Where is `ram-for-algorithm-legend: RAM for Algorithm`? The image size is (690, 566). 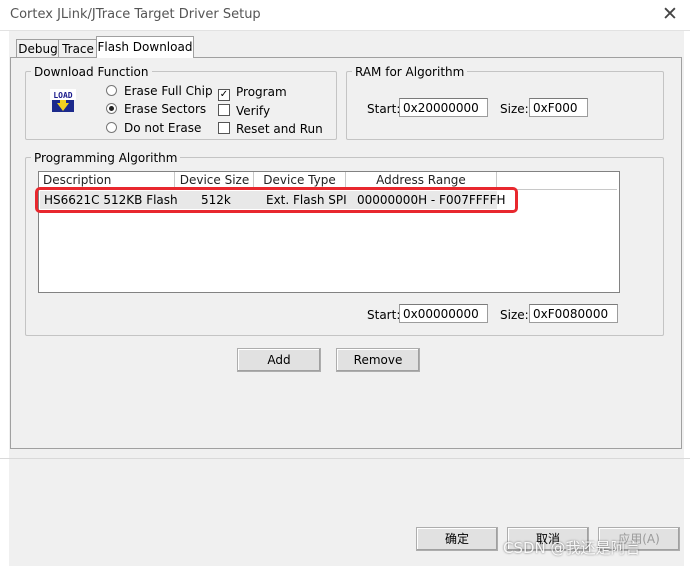 ram-for-algorithm-legend: RAM for Algorithm is located at coordinates (410, 72).